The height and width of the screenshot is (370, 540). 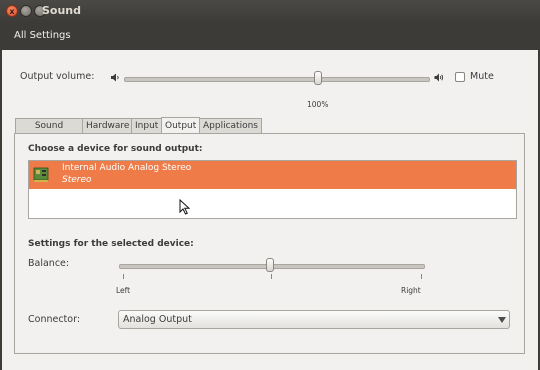 What do you see at coordinates (230, 125) in the screenshot?
I see `tab-applications: Applications` at bounding box center [230, 125].